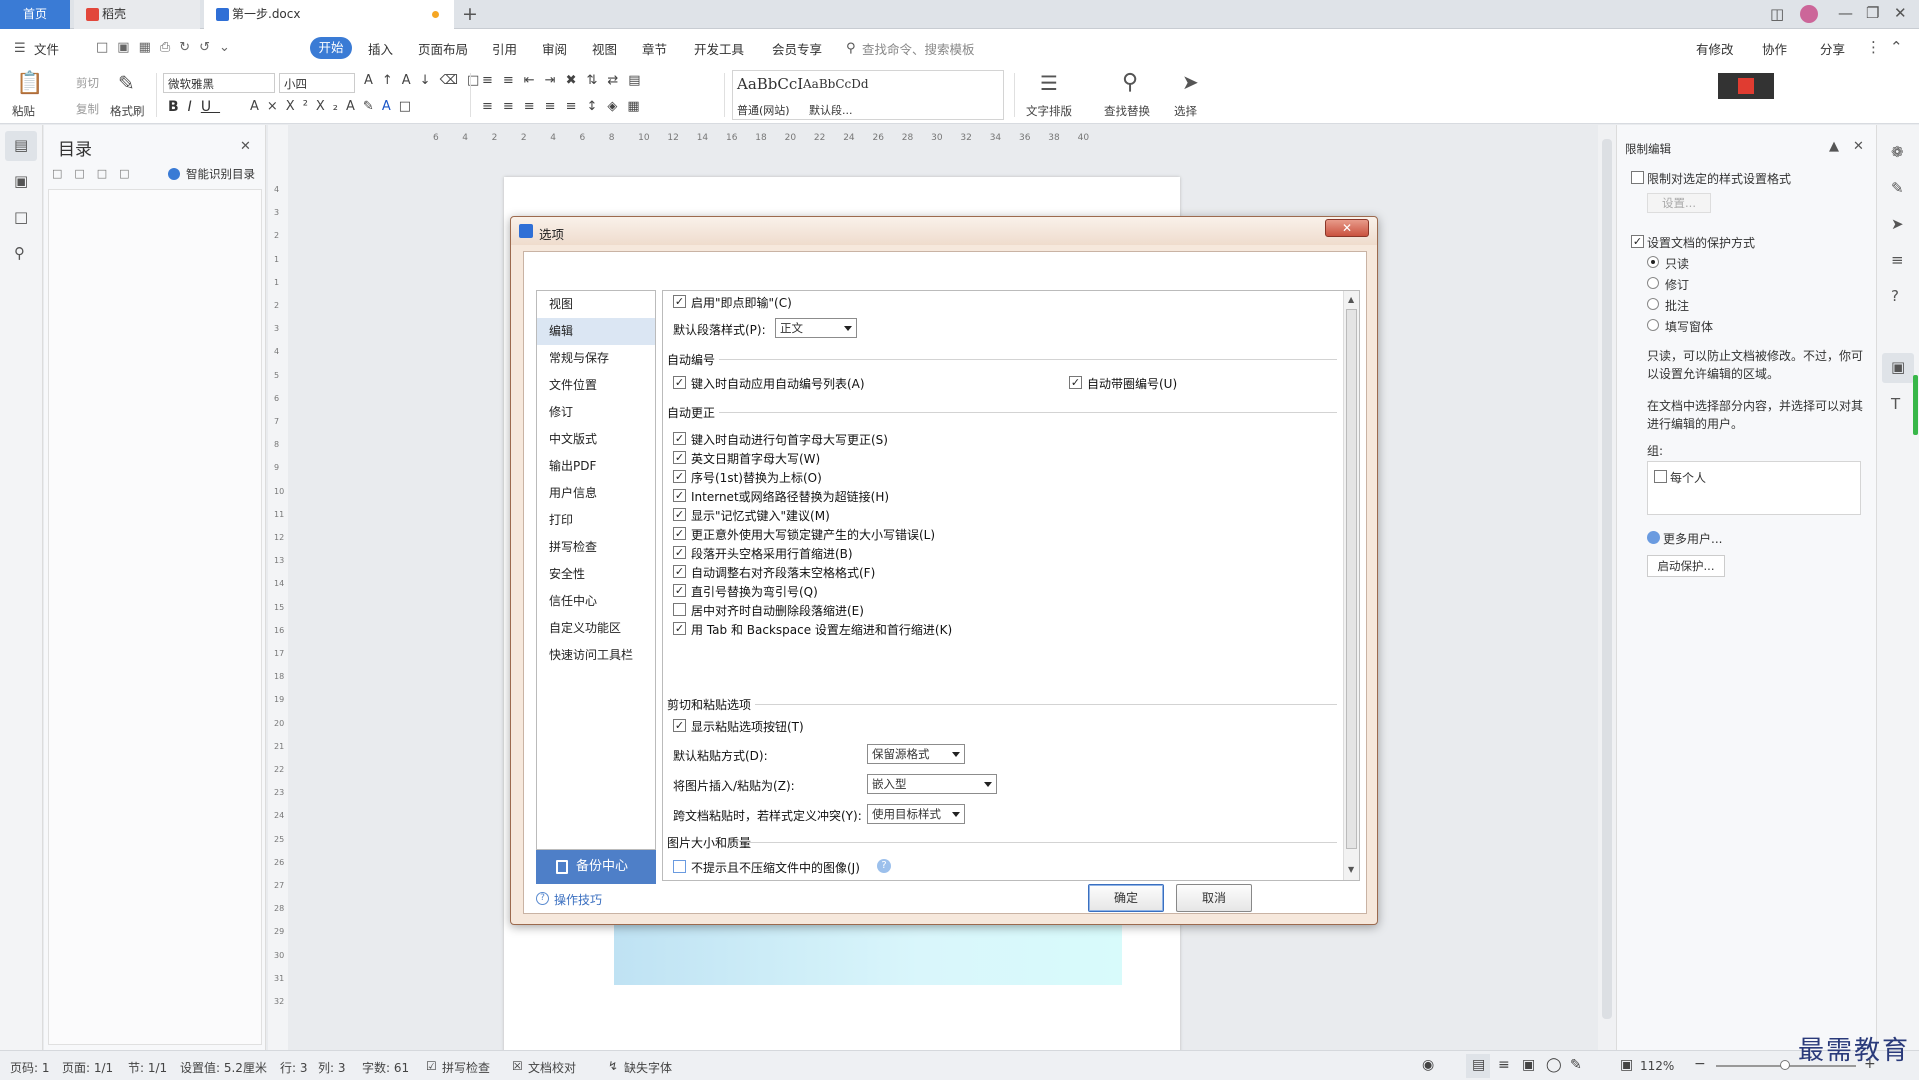 This screenshot has width=1919, height=1080. I want to click on style-icon: ❁, so click(1897, 152).